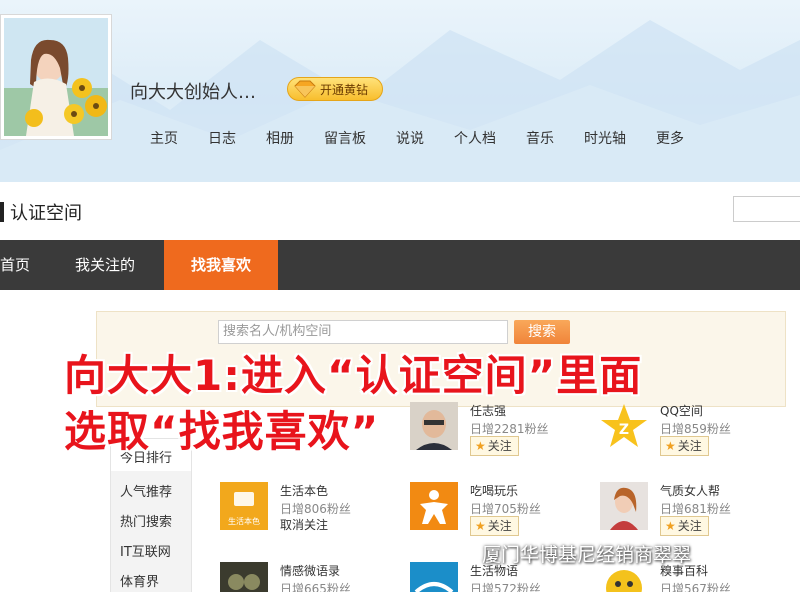 The image size is (800, 592). What do you see at coordinates (624, 430) in the screenshot?
I see `svg-text: Z` at bounding box center [624, 430].